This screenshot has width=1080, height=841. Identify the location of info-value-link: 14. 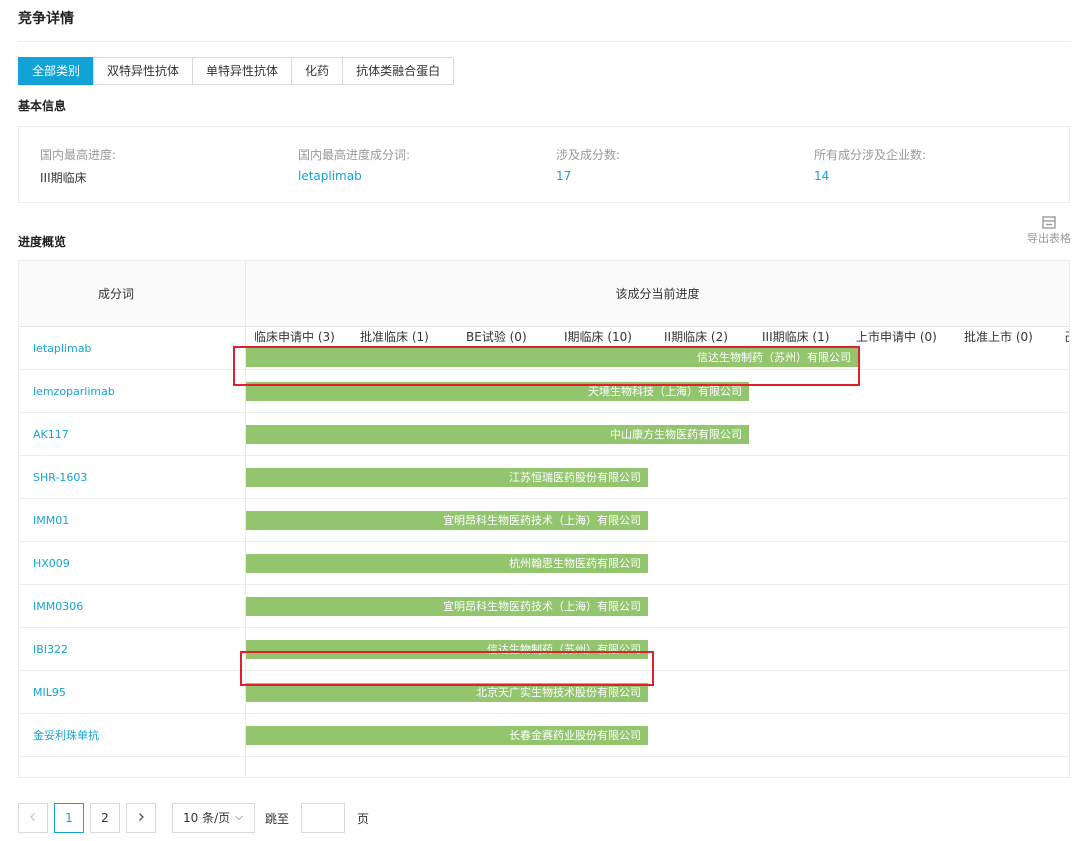
(870, 176).